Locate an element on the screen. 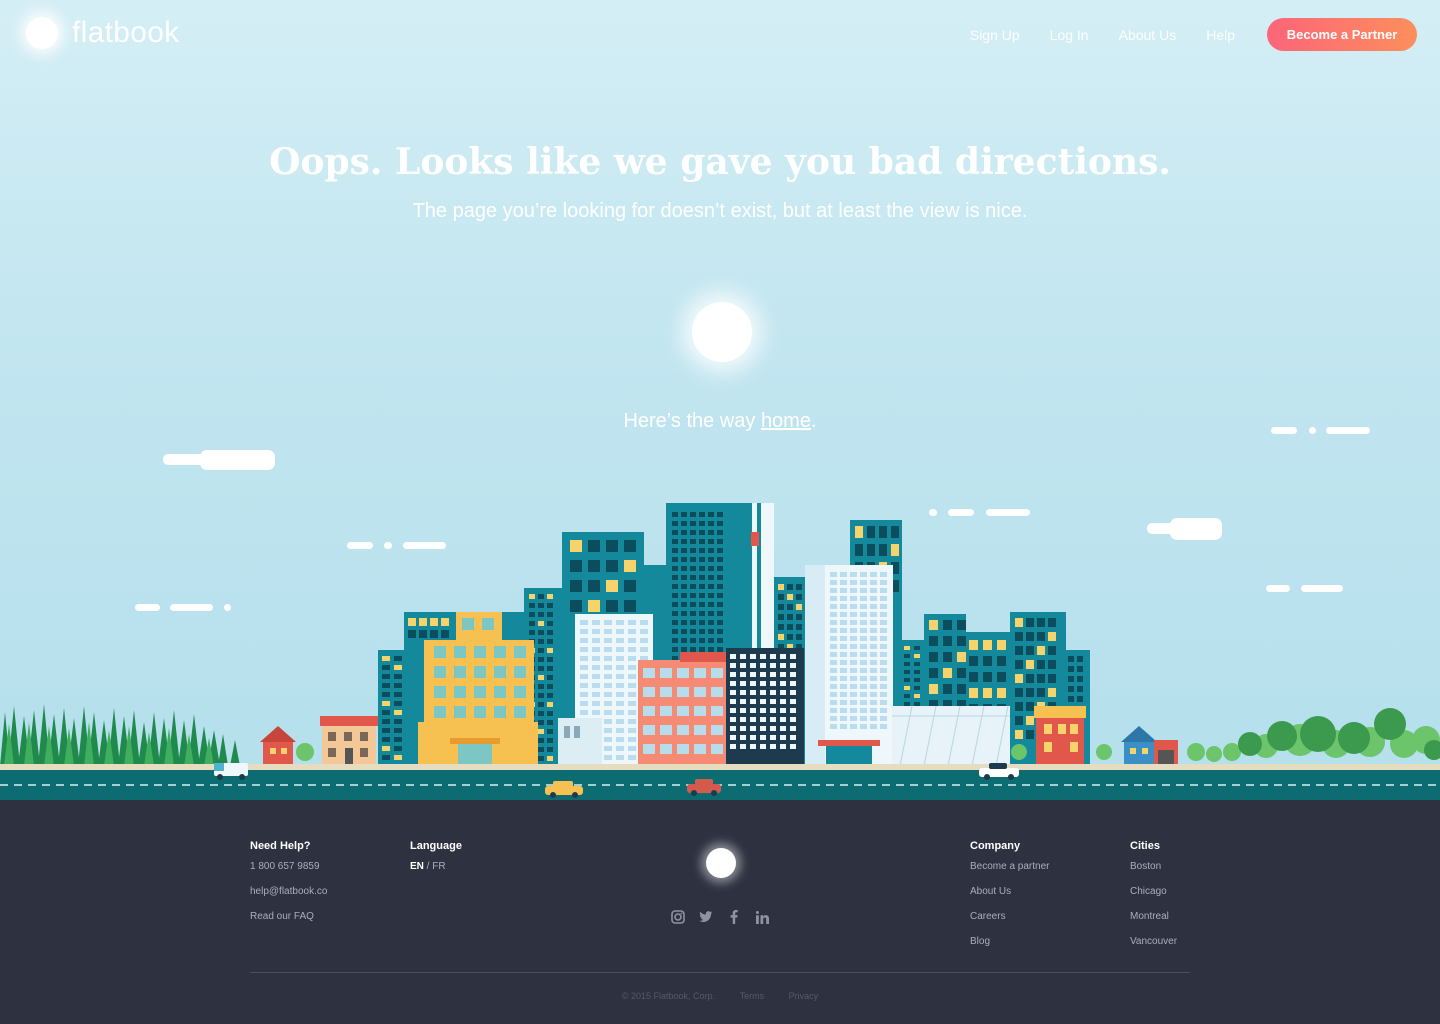 The height and width of the screenshot is (1024, 1440). language-switcher: EN / FR is located at coordinates (436, 866).